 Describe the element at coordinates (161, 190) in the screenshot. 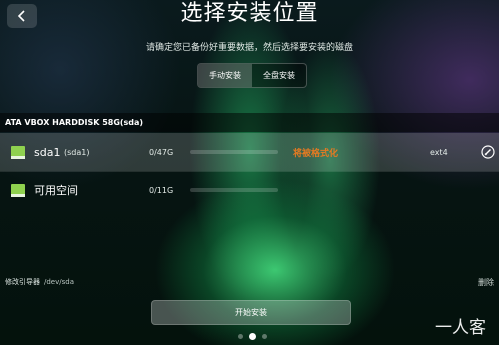

I see `partition-size: 0/11G` at that location.